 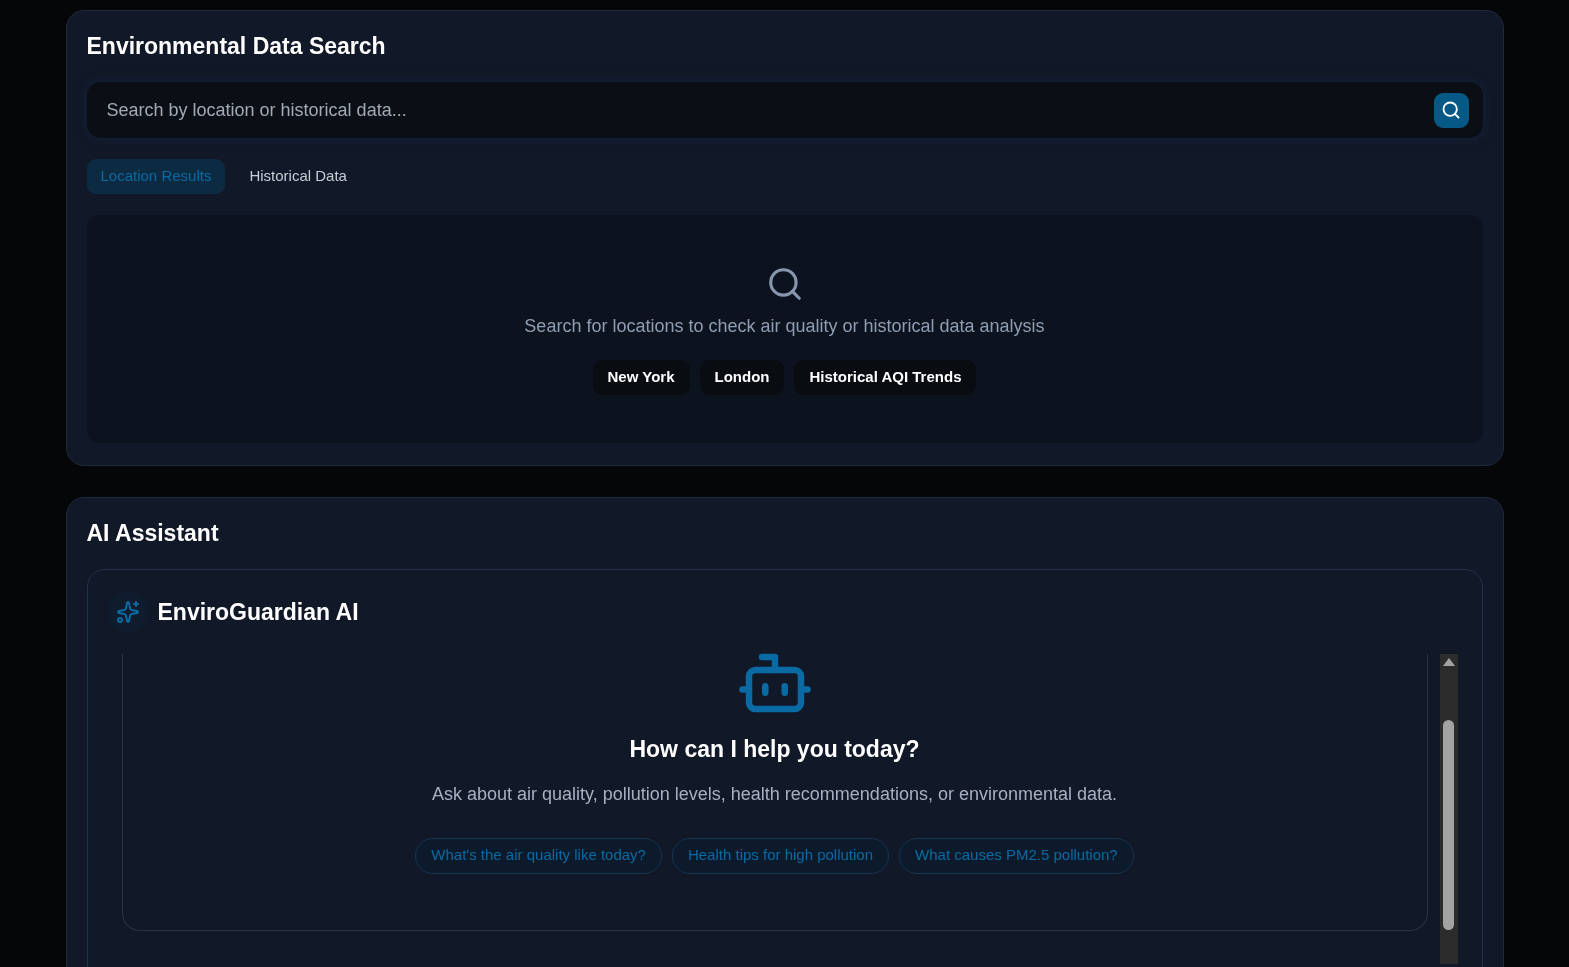 I want to click on suggestion-chip: Historical AQI Trends, so click(x=885, y=377).